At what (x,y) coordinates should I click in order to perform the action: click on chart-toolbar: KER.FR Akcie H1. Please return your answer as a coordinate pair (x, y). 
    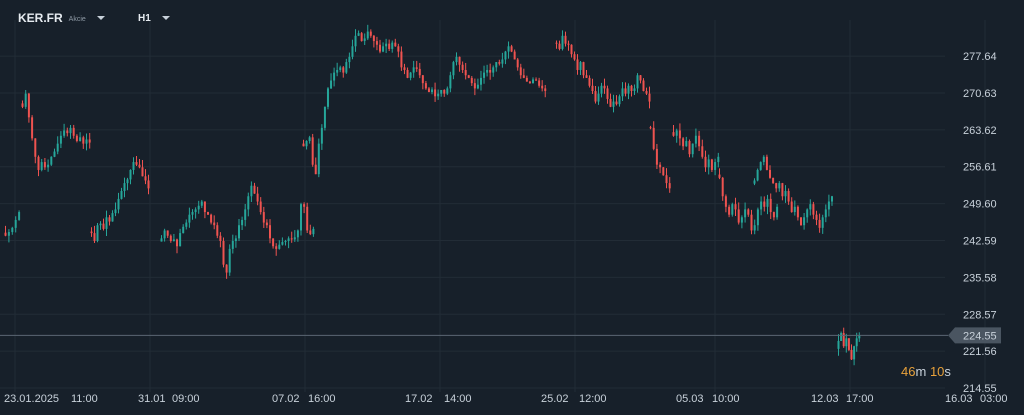
    Looking at the image, I should click on (512, 17).